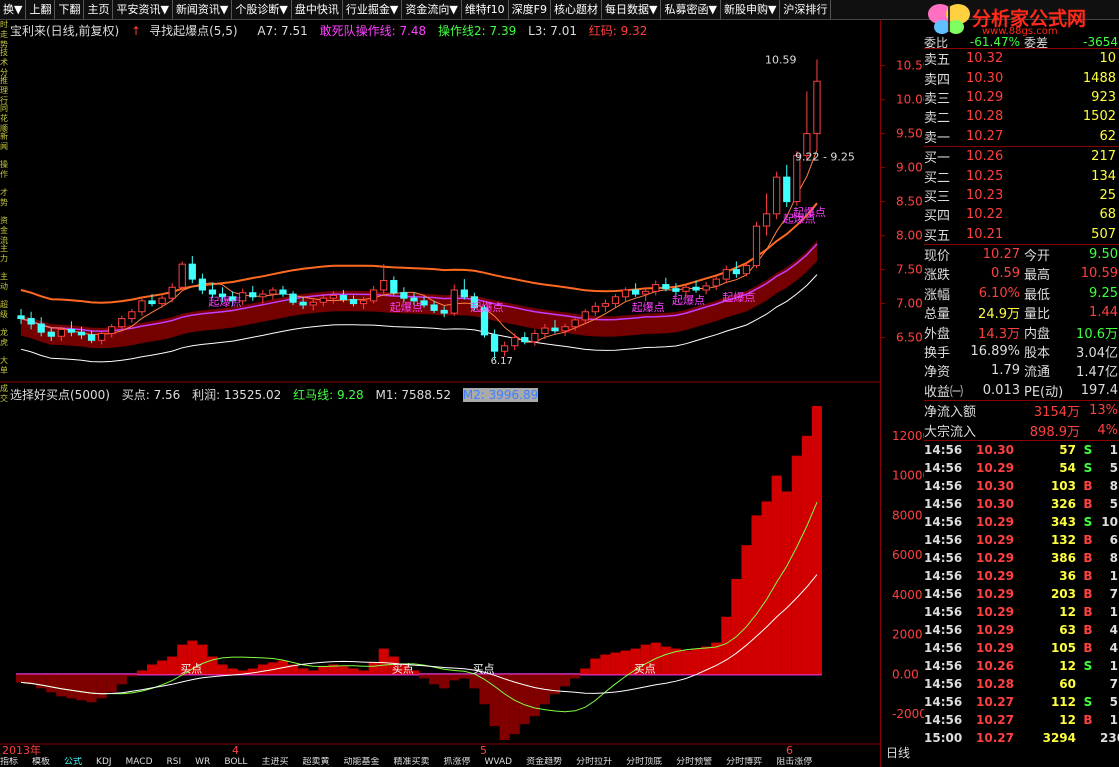  I want to click on period-label: 日线, so click(898, 752).